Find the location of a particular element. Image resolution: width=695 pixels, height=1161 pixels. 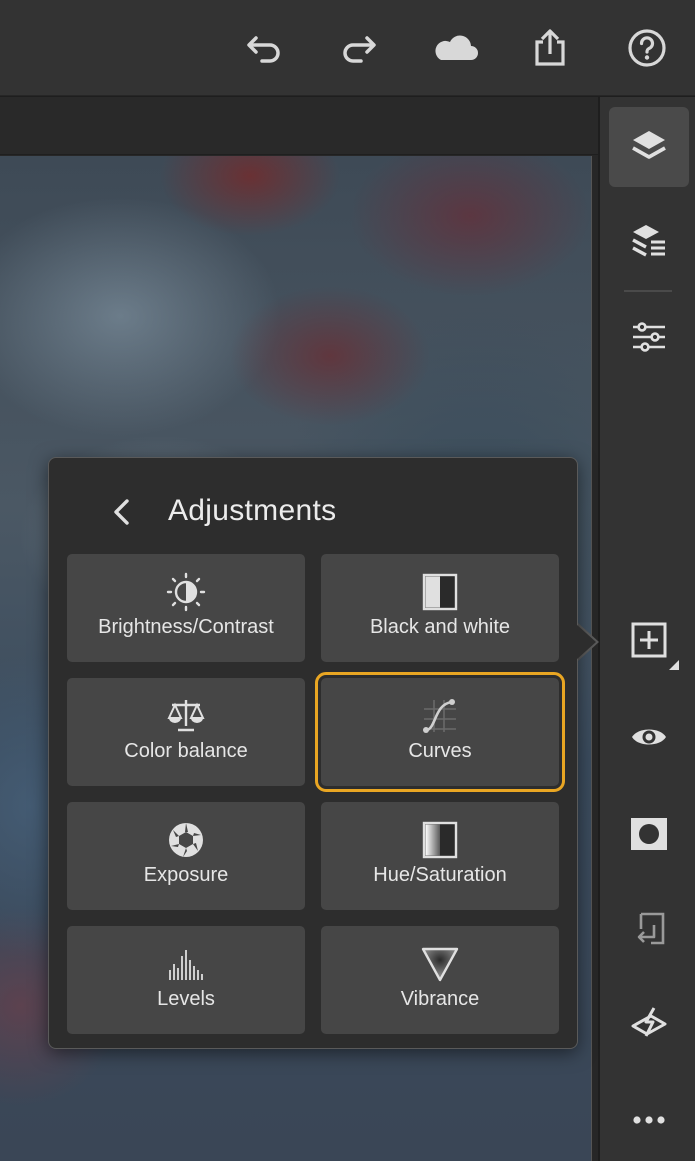

heal-icon is located at coordinates (649, 1022).